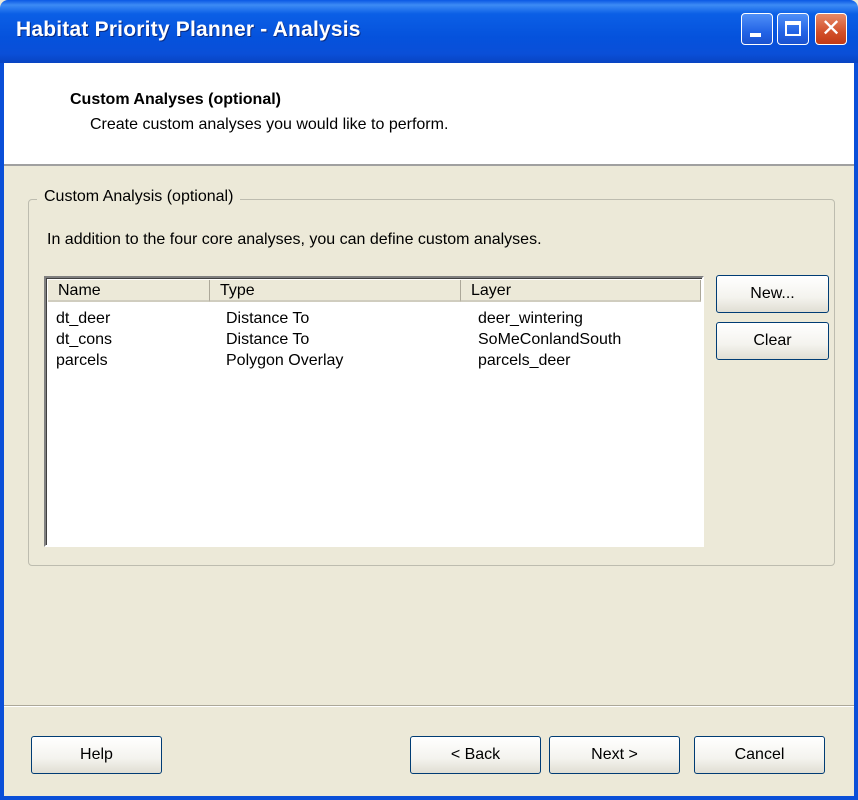 The width and height of the screenshot is (858, 800). Describe the element at coordinates (429, 31) in the screenshot. I see `title-bar: Habitat Priority Planner - Analysis ✕` at that location.